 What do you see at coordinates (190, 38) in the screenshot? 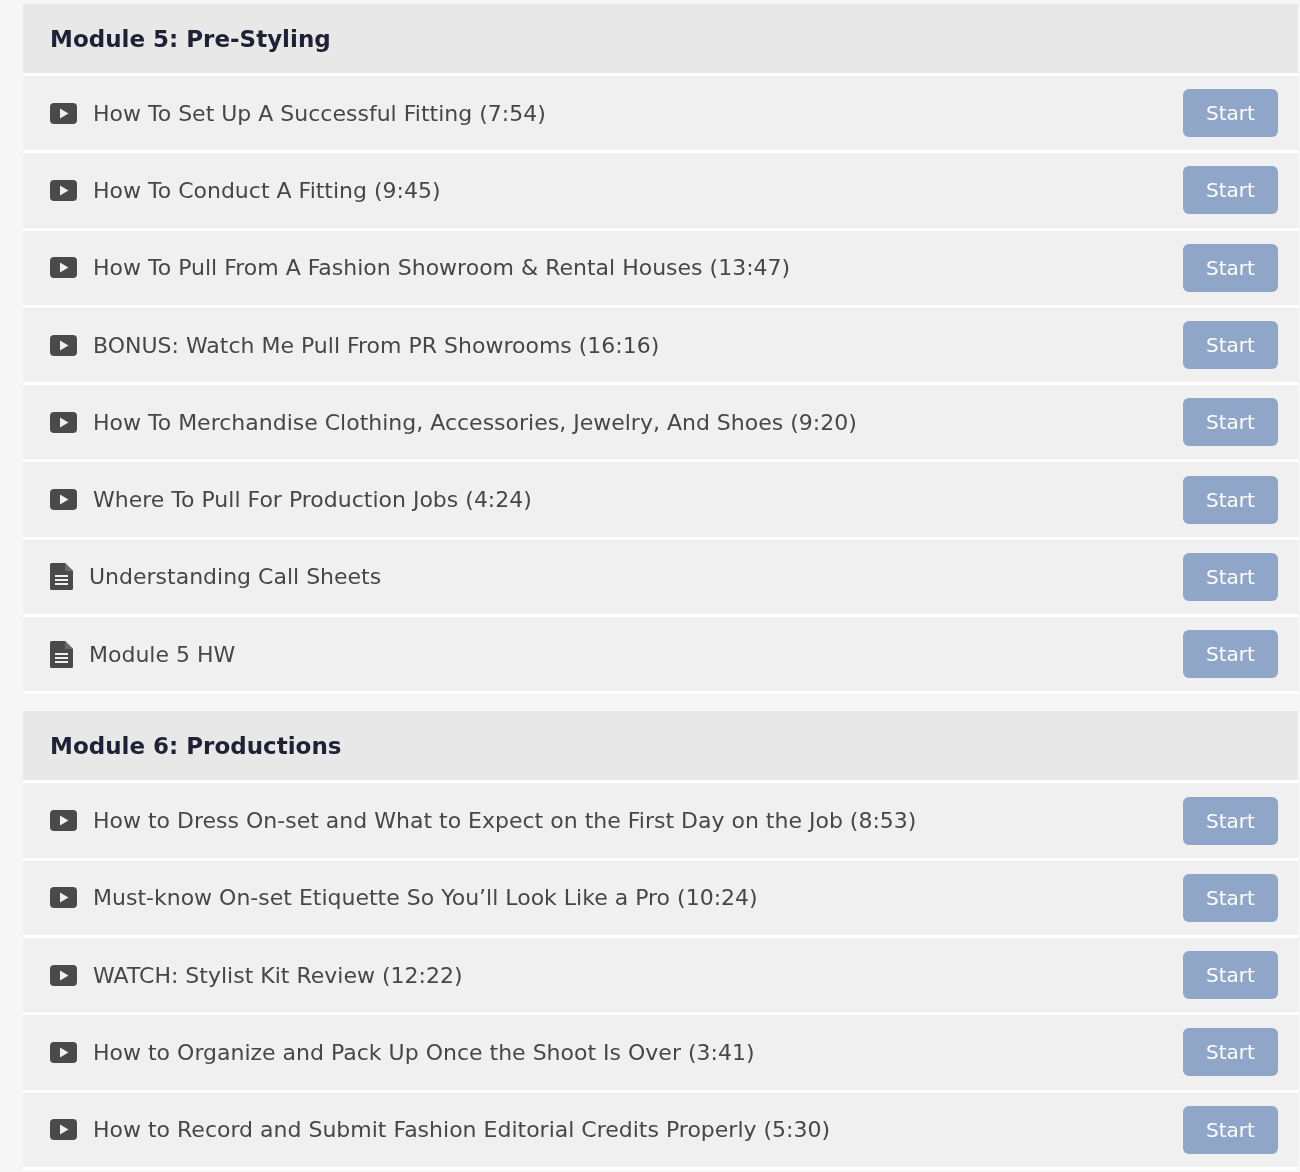
I see `module-title: Module 5: Pre-Styling` at bounding box center [190, 38].